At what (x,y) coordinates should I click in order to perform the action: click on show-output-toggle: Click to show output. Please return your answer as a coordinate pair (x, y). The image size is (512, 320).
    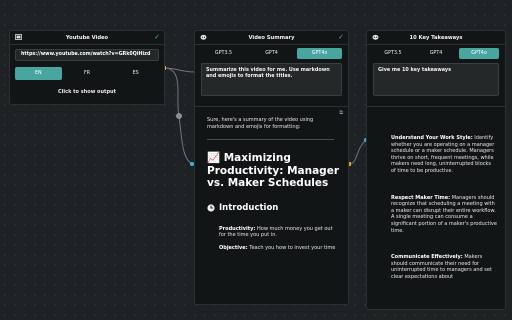
    Looking at the image, I should click on (87, 92).